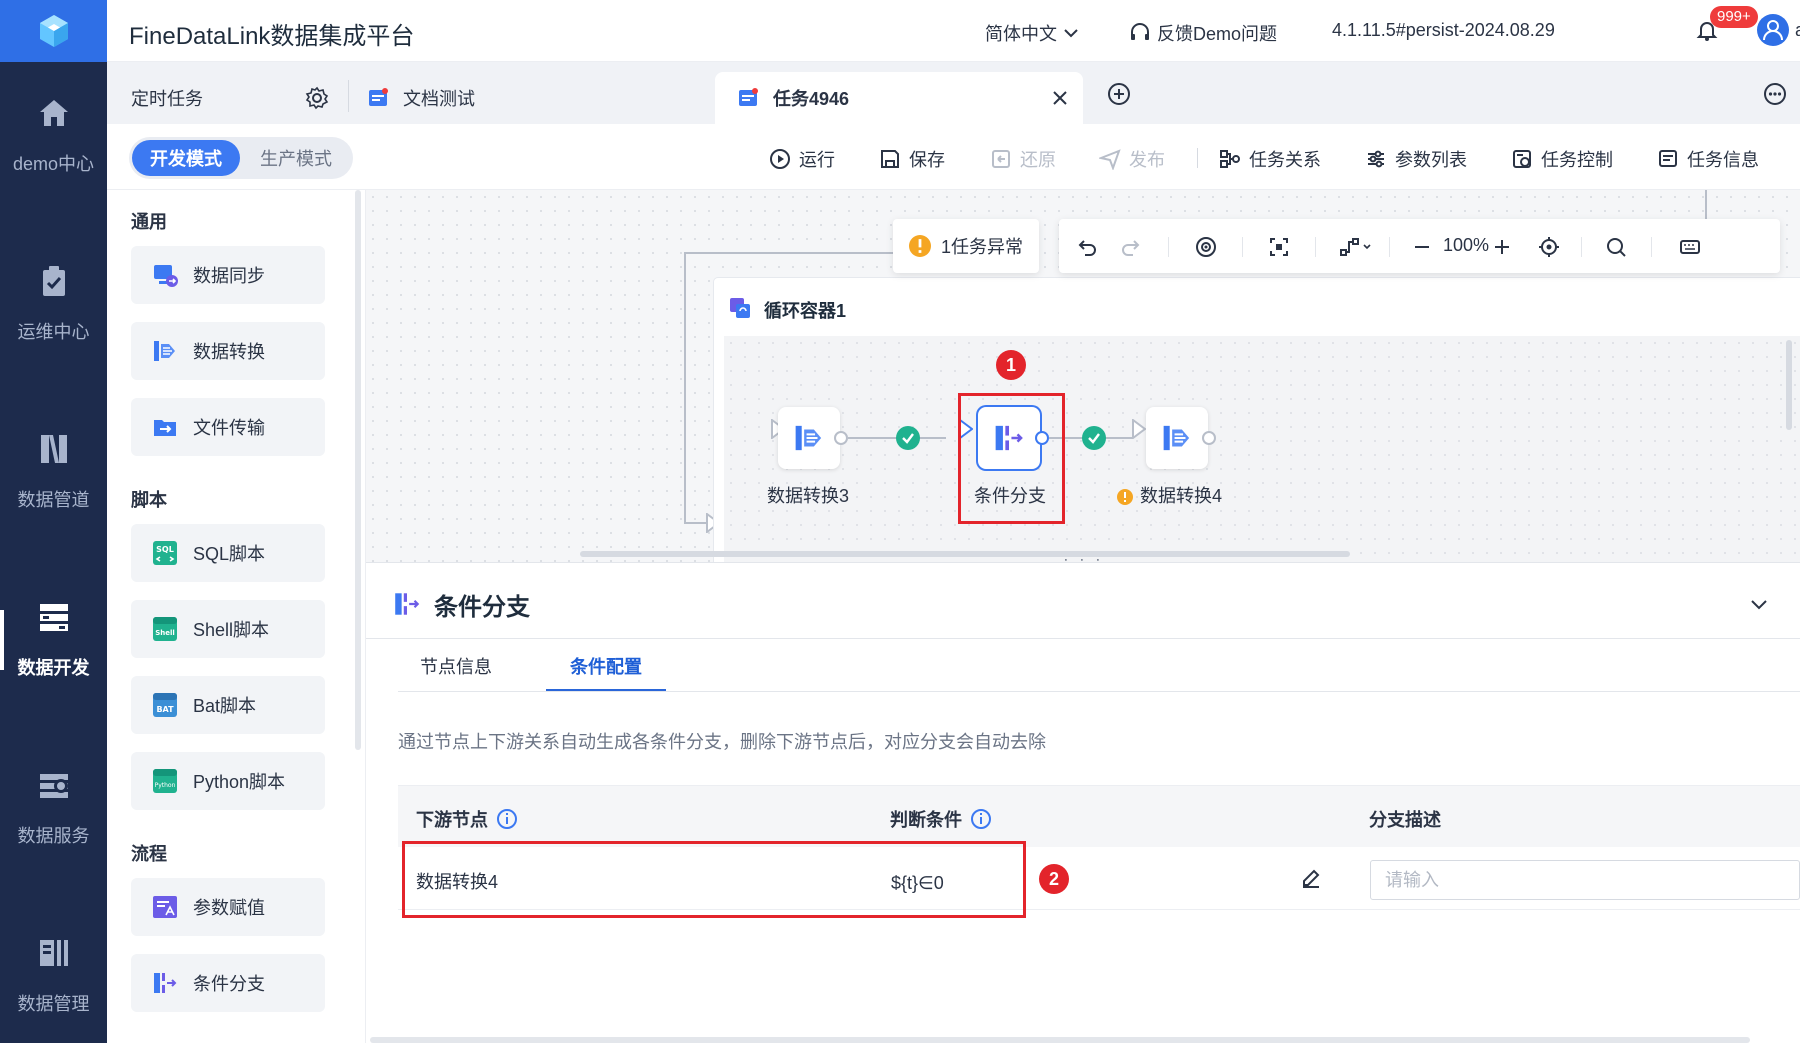  I want to click on palette-item-label: 数据转换, so click(229, 352).